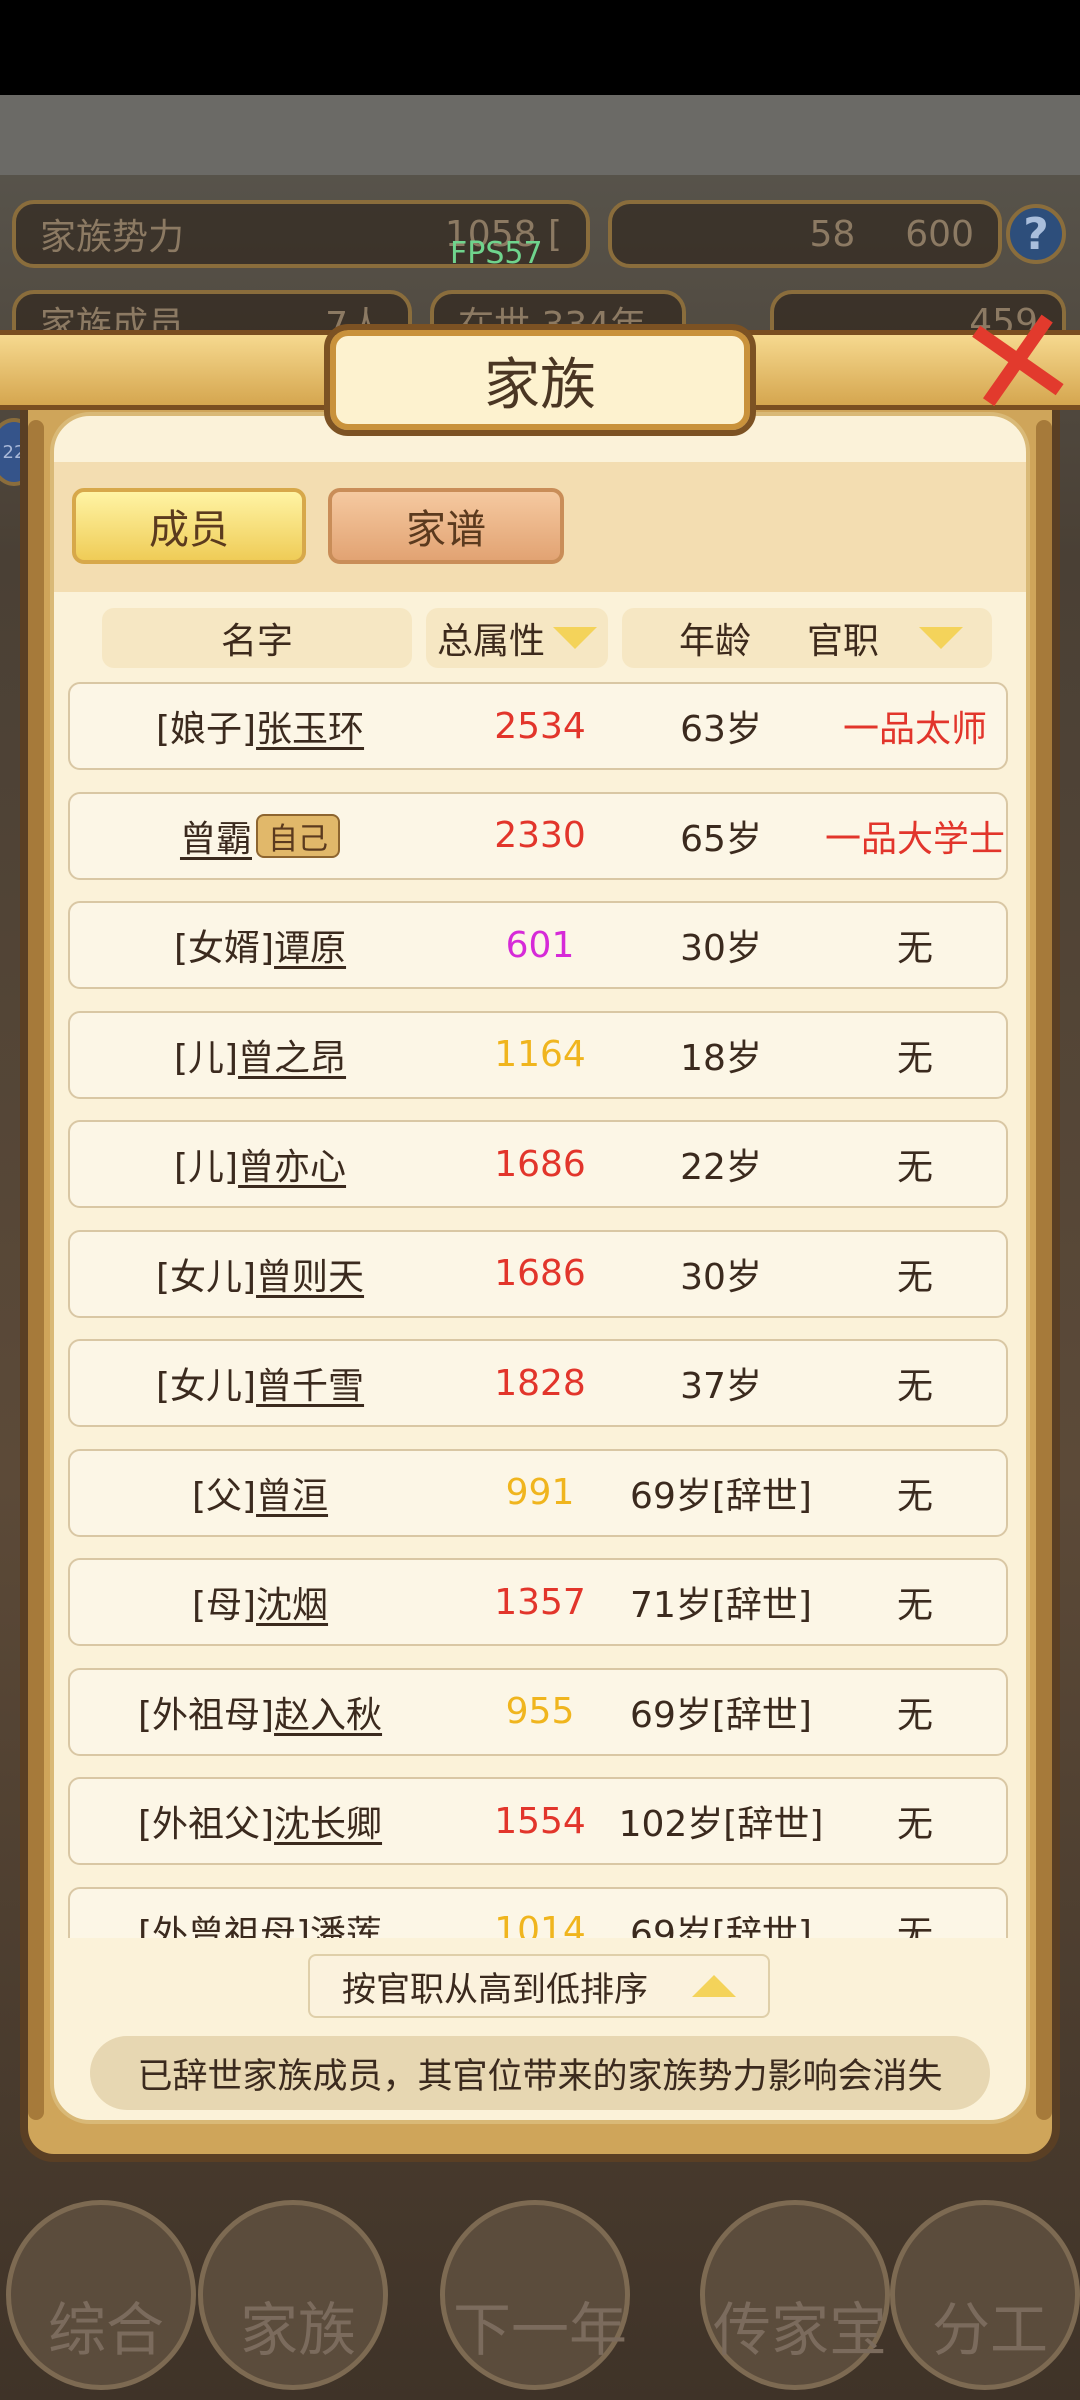 The image size is (1080, 2400). I want to click on help-button: ?, so click(1036, 234).